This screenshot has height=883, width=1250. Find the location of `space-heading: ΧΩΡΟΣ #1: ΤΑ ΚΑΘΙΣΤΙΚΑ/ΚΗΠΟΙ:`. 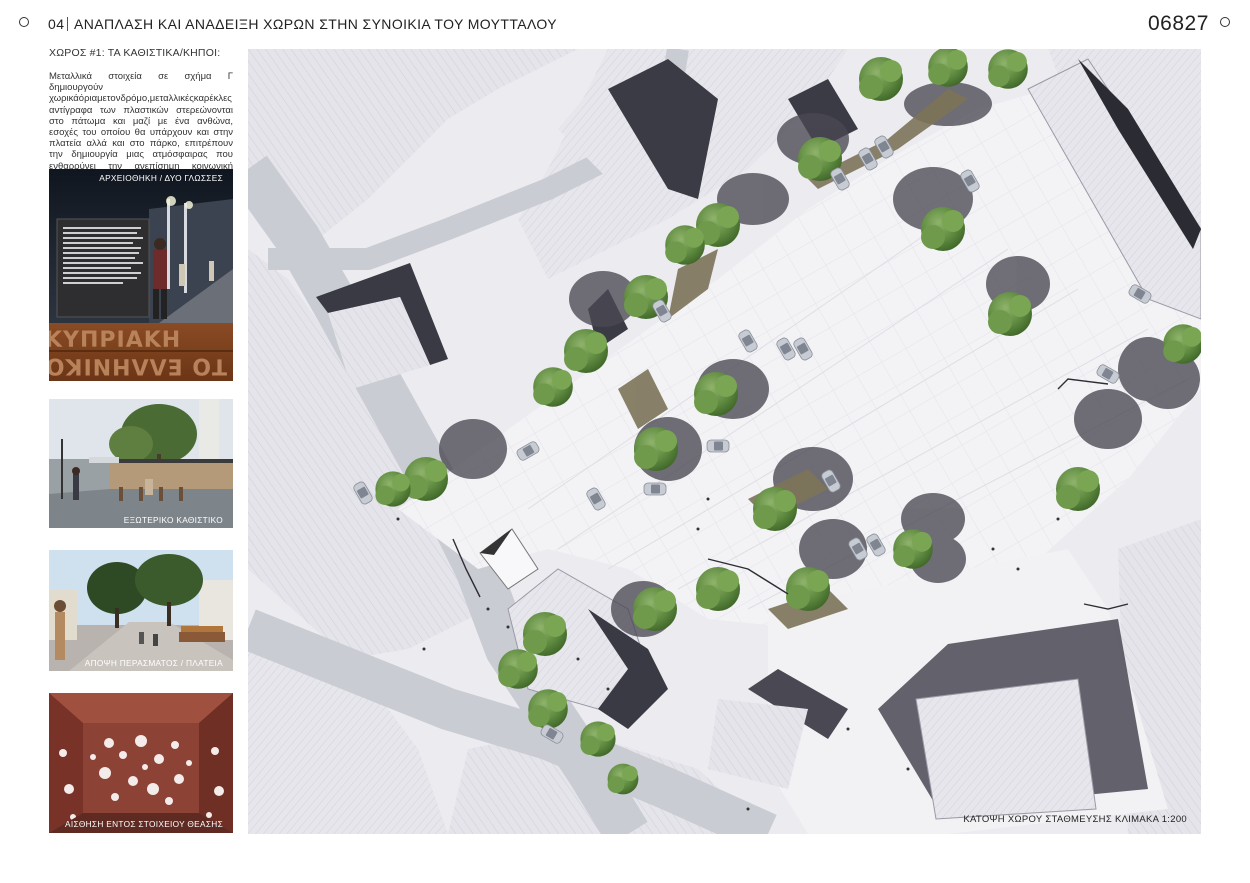

space-heading: ΧΩΡΟΣ #1: ΤΑ ΚΑΘΙΣΤΙΚΑ/ΚΗΠΟΙ: is located at coordinates (135, 53).